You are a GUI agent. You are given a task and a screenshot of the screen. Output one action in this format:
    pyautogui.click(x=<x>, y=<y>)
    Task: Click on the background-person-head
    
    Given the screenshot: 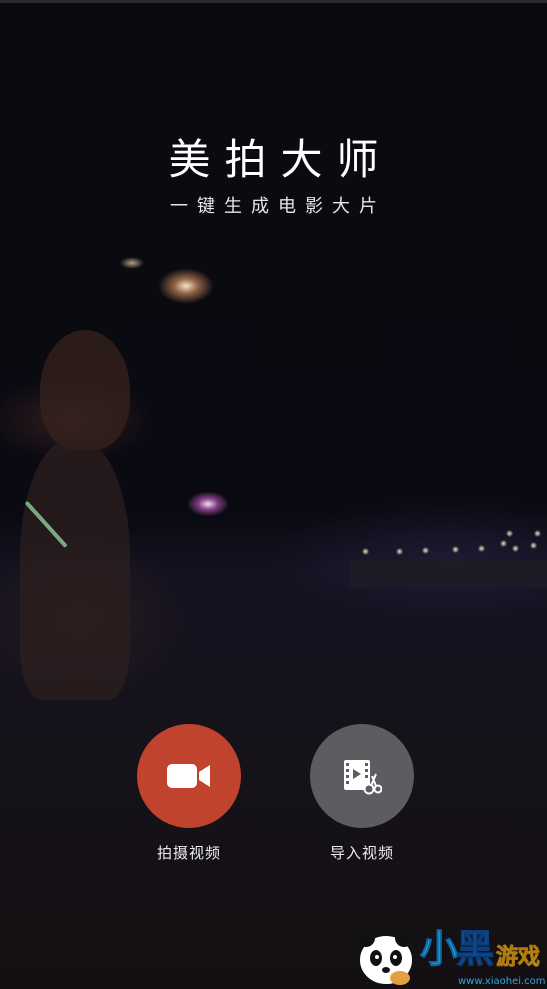 What is the action you would take?
    pyautogui.click(x=85, y=390)
    